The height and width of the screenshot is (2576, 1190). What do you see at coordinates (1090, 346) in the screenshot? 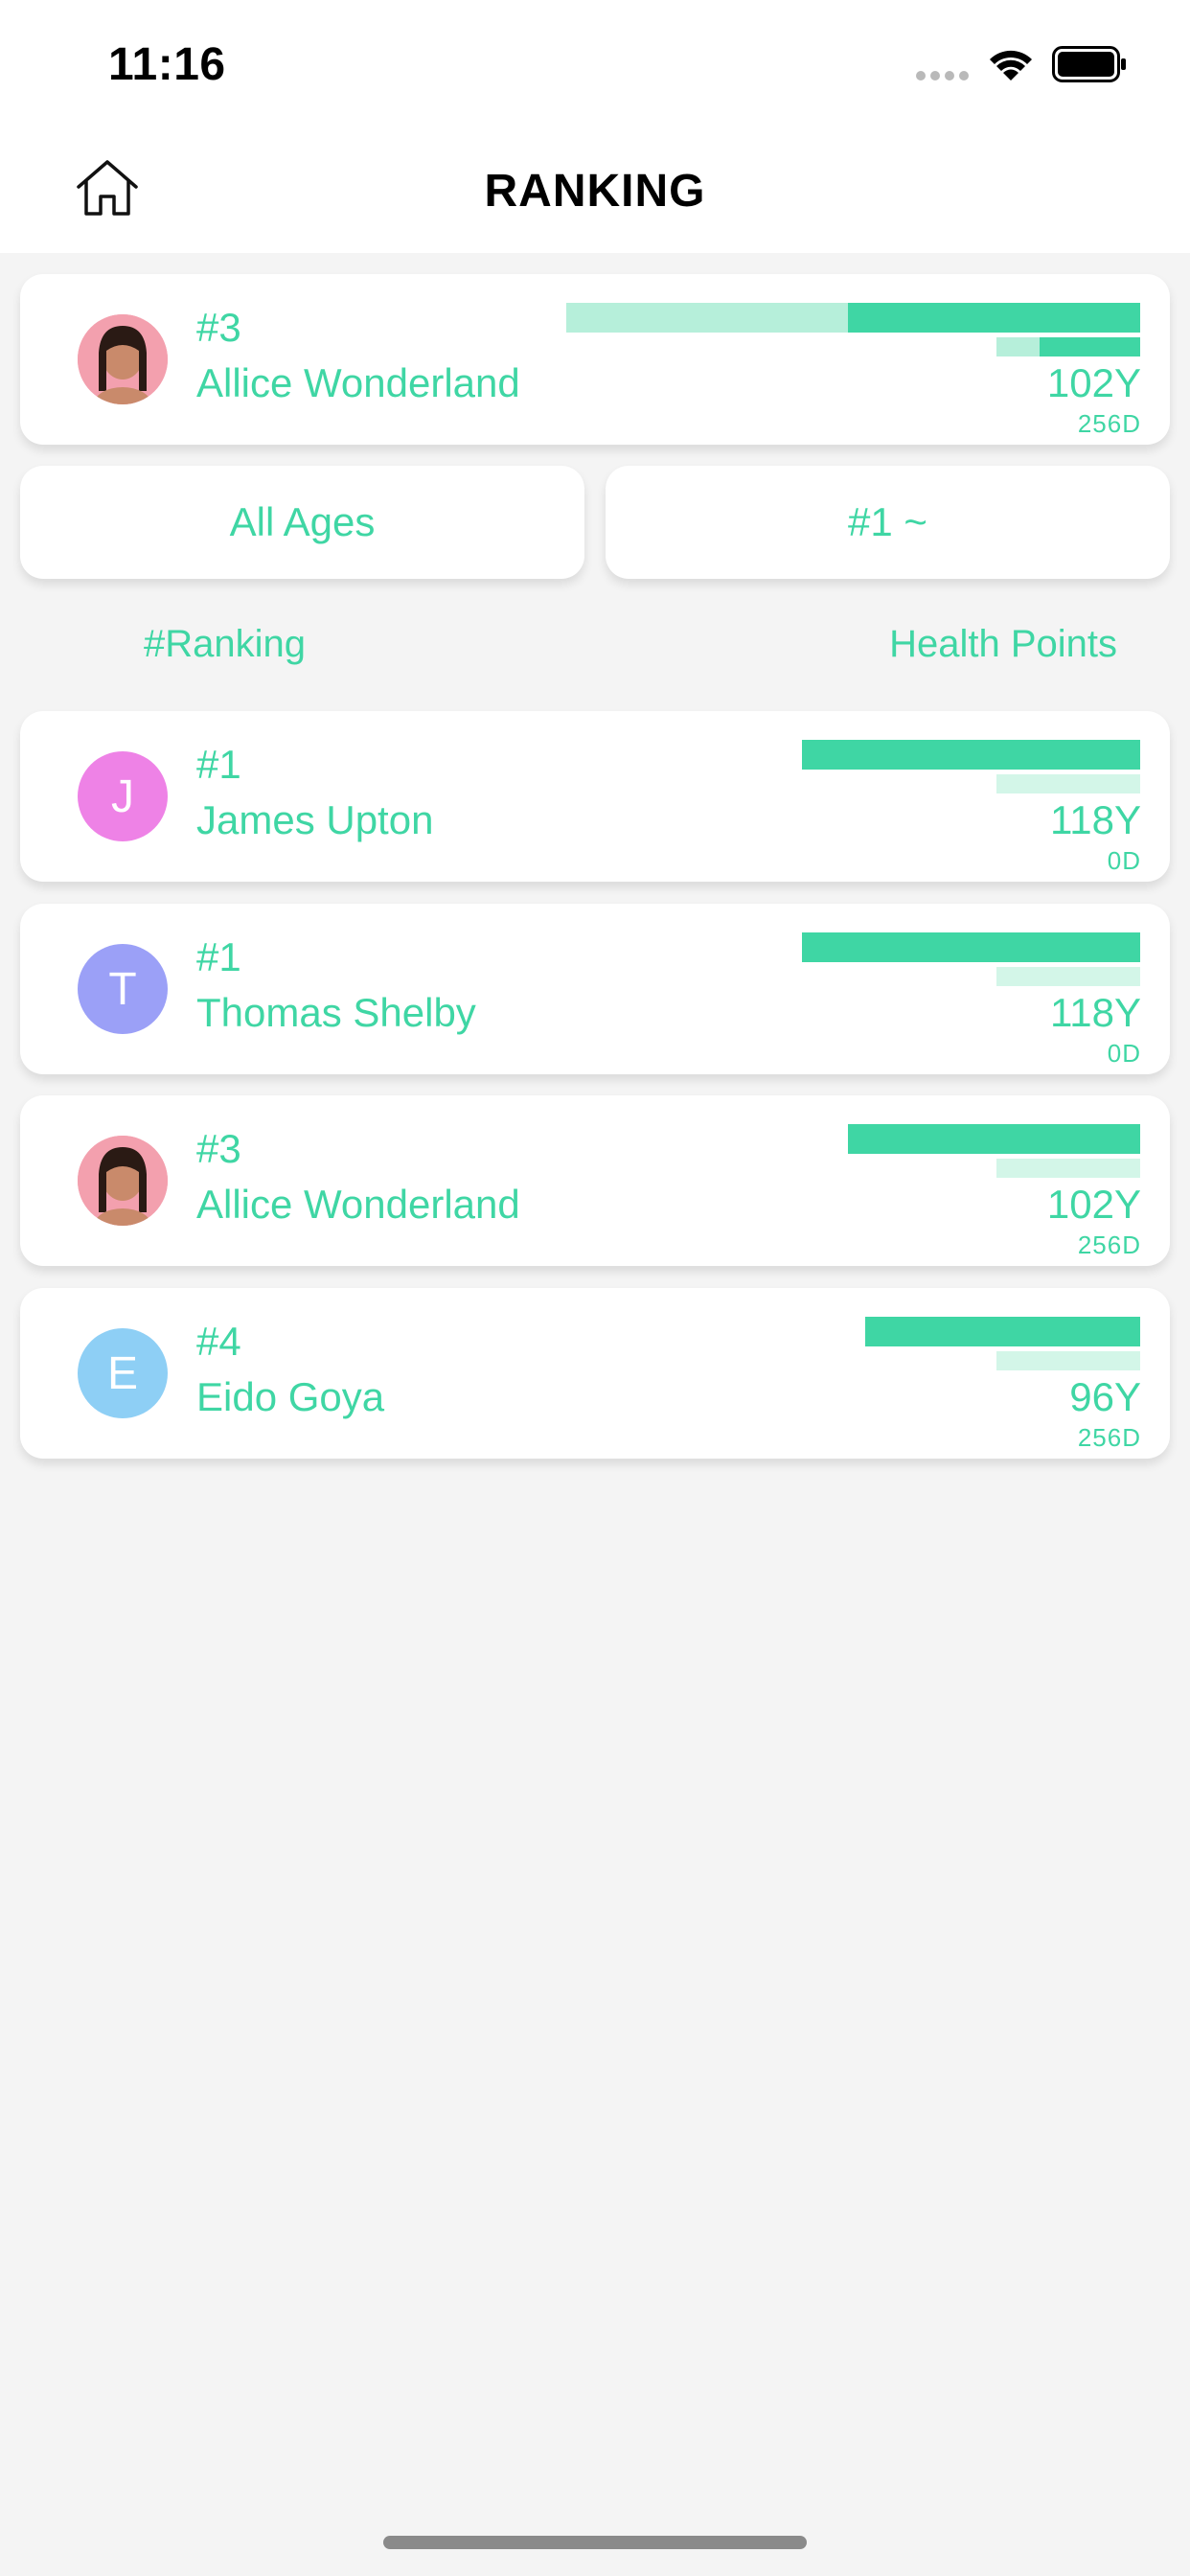
I see `days-bar-fill` at bounding box center [1090, 346].